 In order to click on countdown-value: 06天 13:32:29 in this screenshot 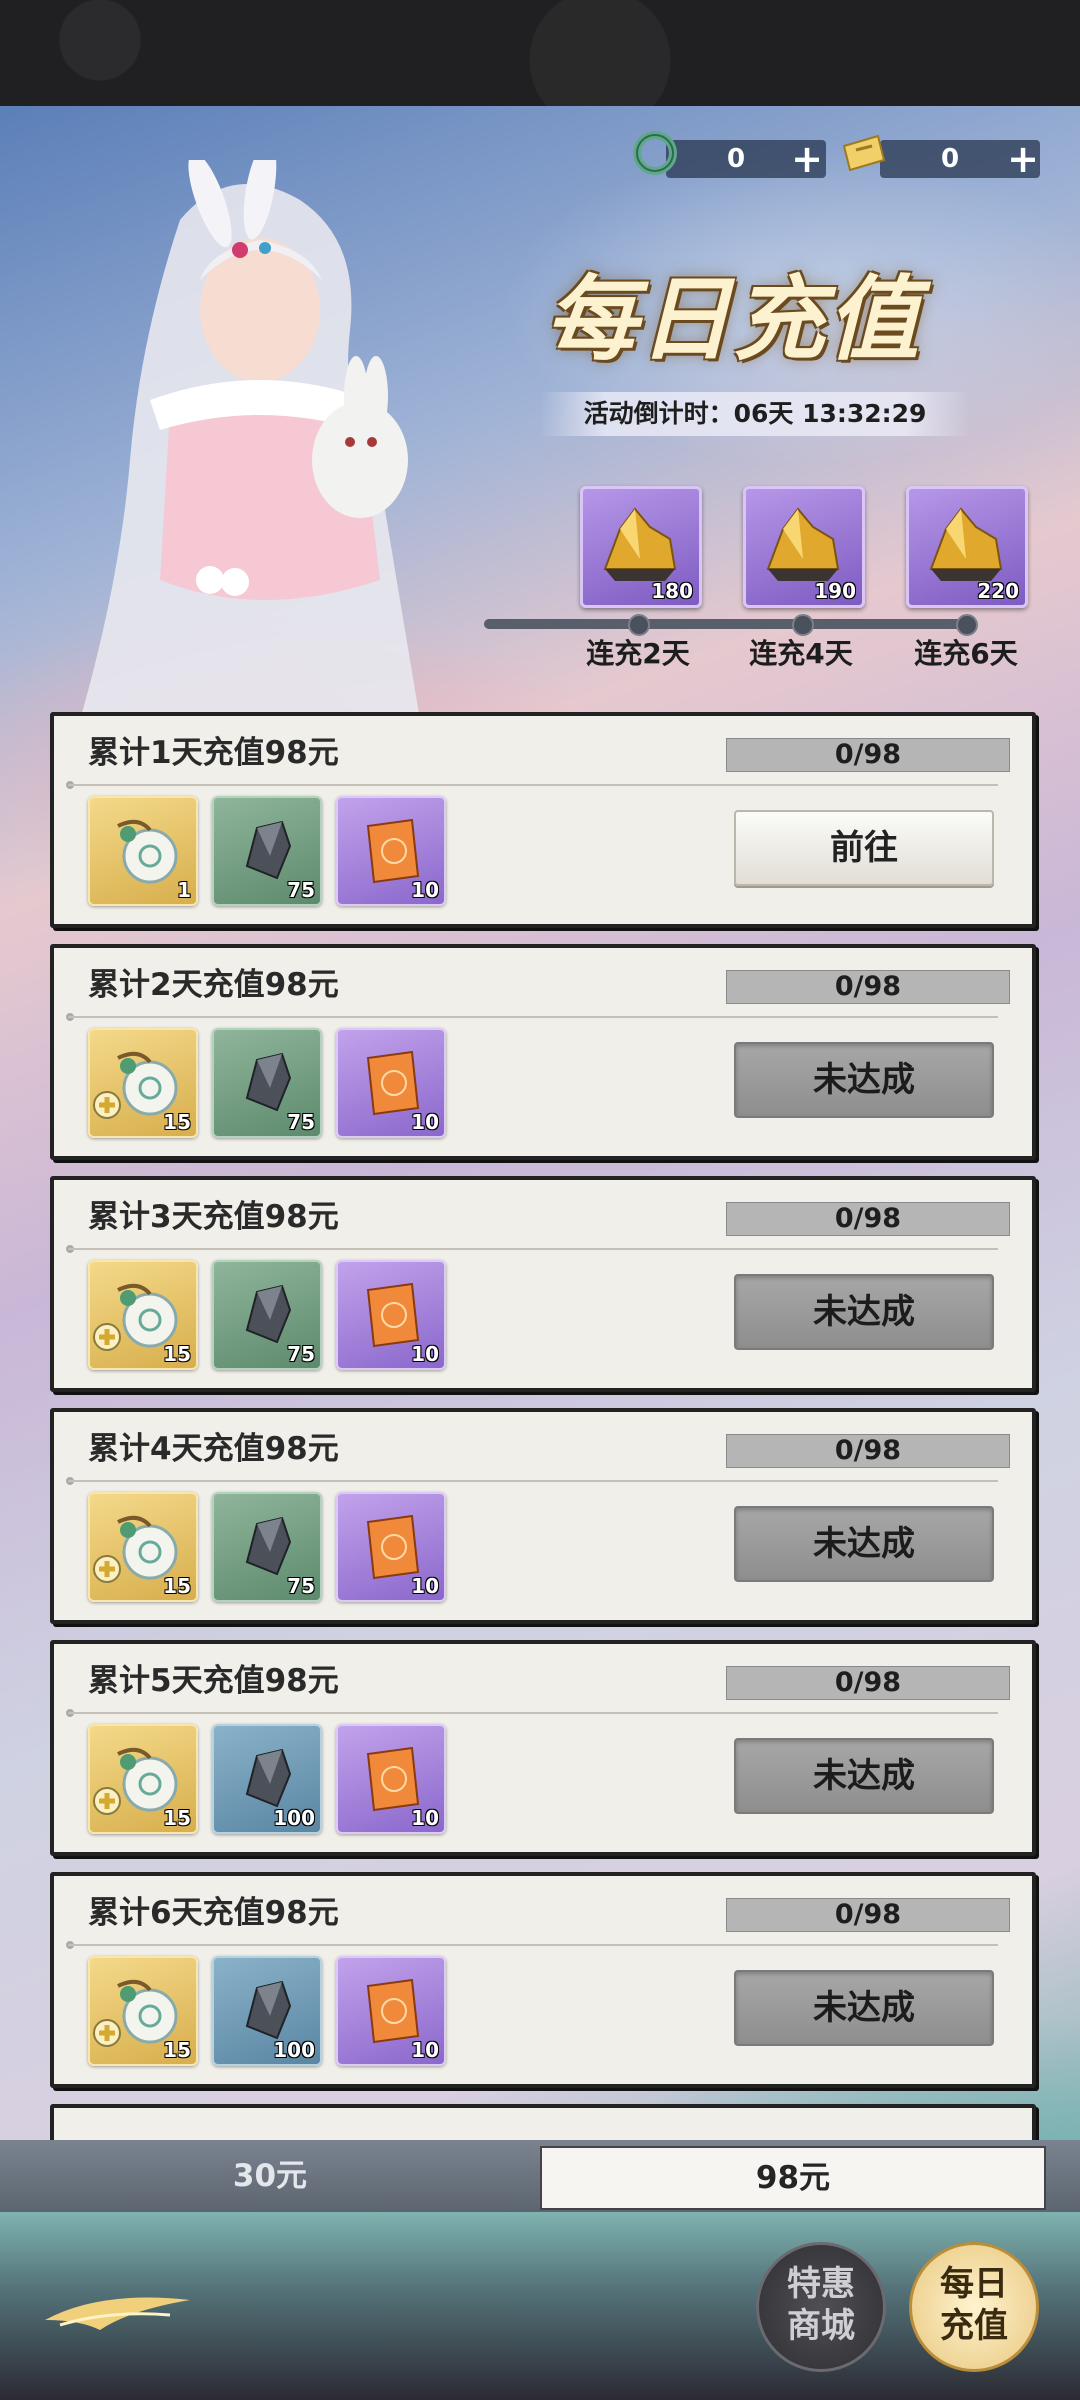, I will do `click(830, 413)`.